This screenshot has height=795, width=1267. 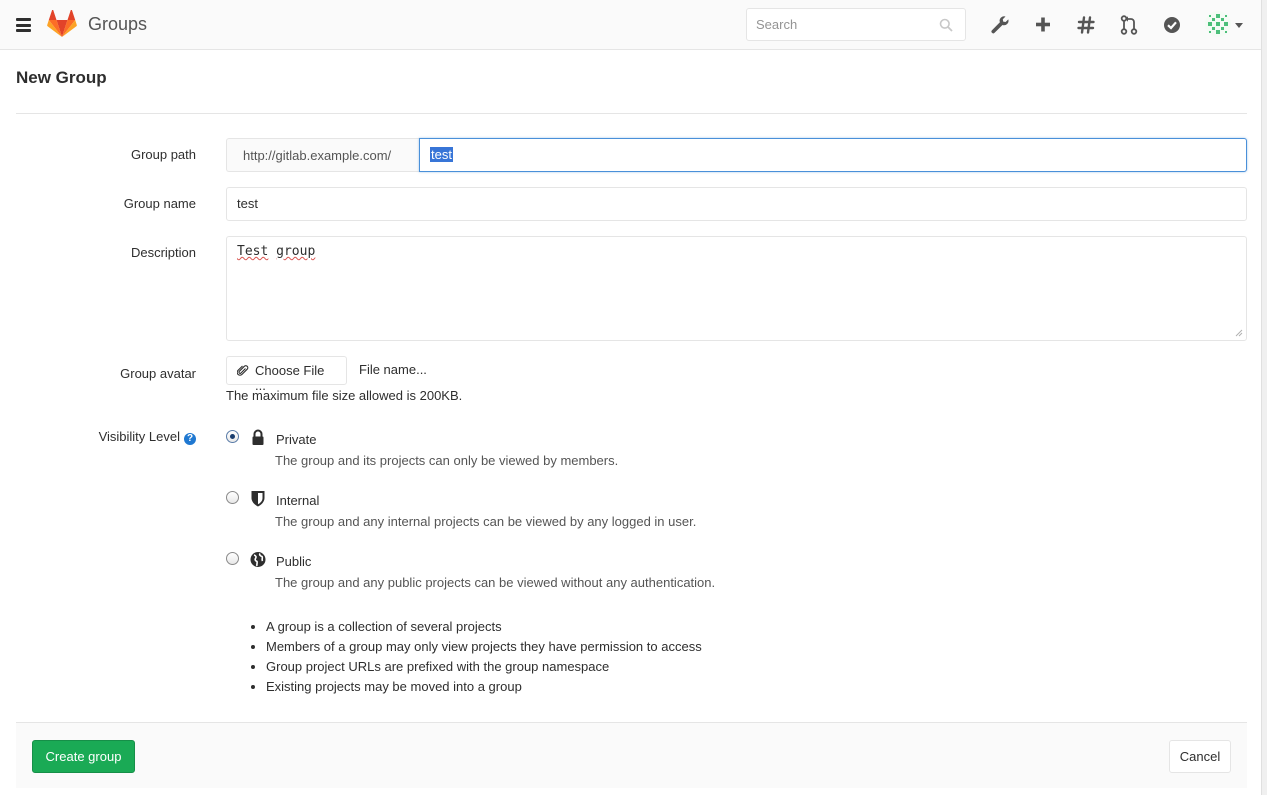 I want to click on wrench-icon, so click(x=1000, y=25).